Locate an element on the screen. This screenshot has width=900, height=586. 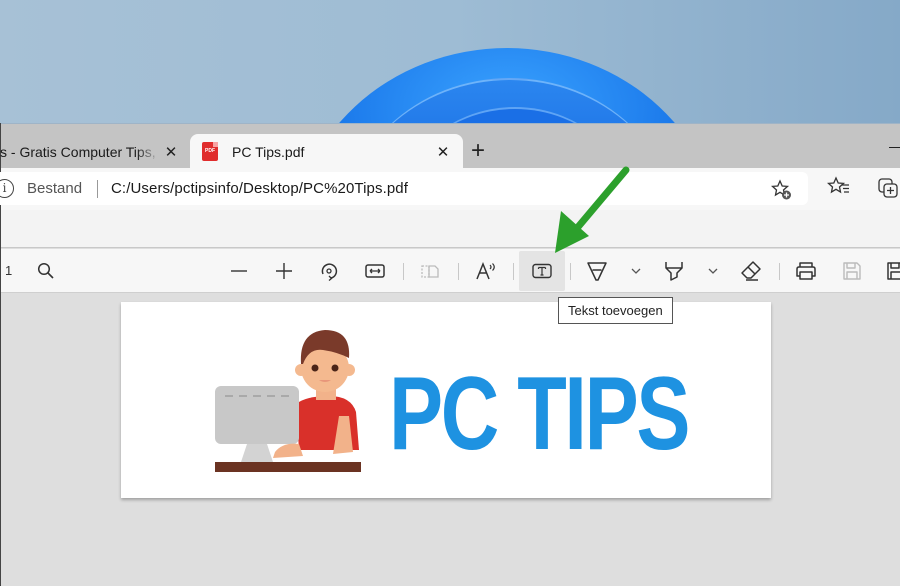
scheme-label: Bestand is located at coordinates (55, 188).